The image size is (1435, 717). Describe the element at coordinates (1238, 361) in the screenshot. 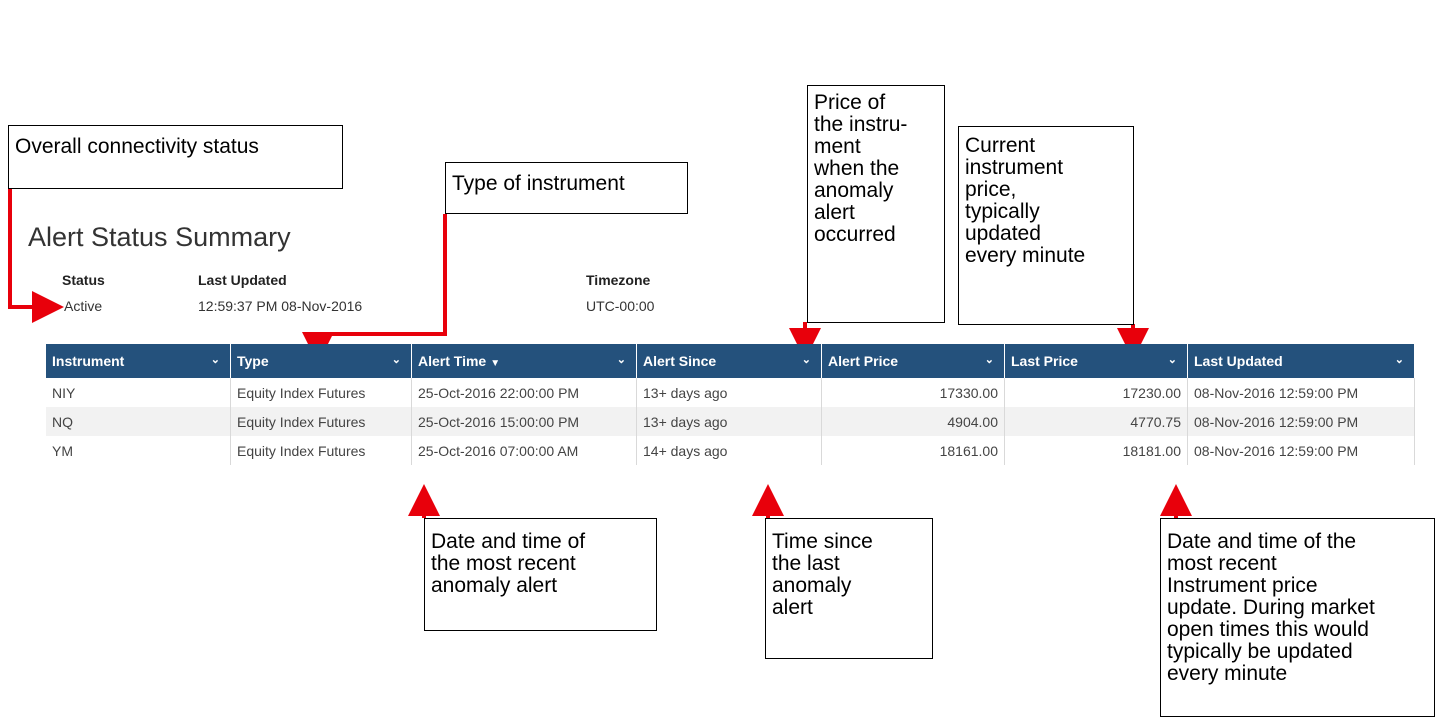

I see `column-label: Last Updated` at that location.